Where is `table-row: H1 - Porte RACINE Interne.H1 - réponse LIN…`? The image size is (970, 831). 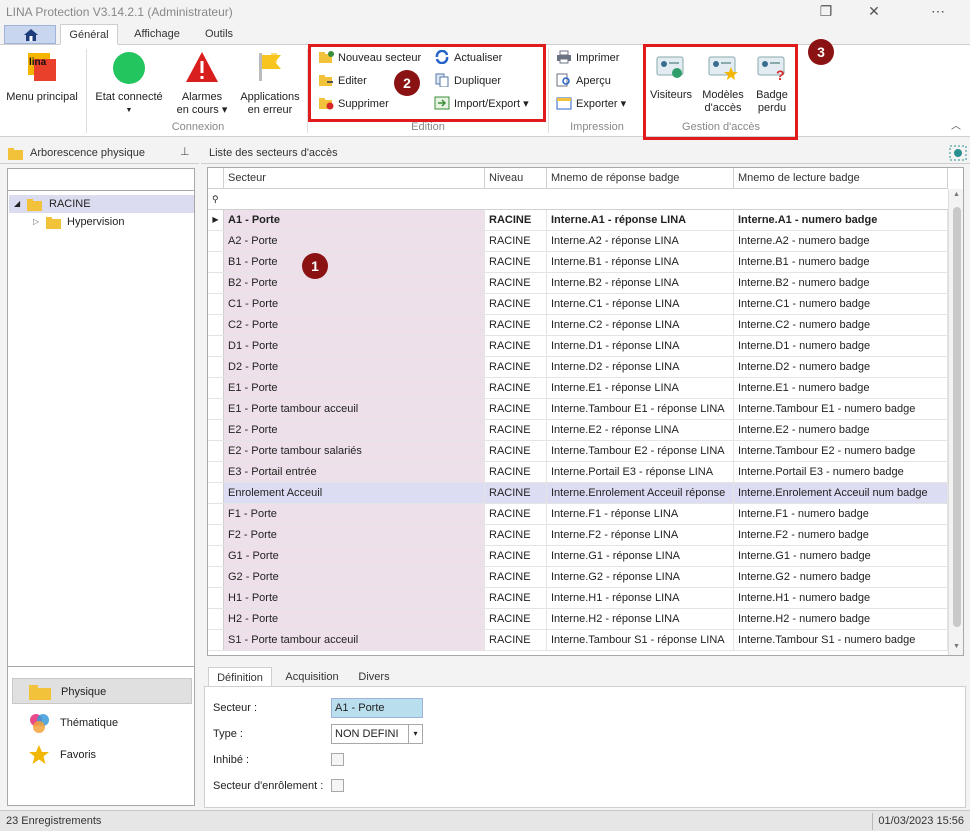 table-row: H1 - Porte RACINE Interne.H1 - réponse LIN… is located at coordinates (578, 598).